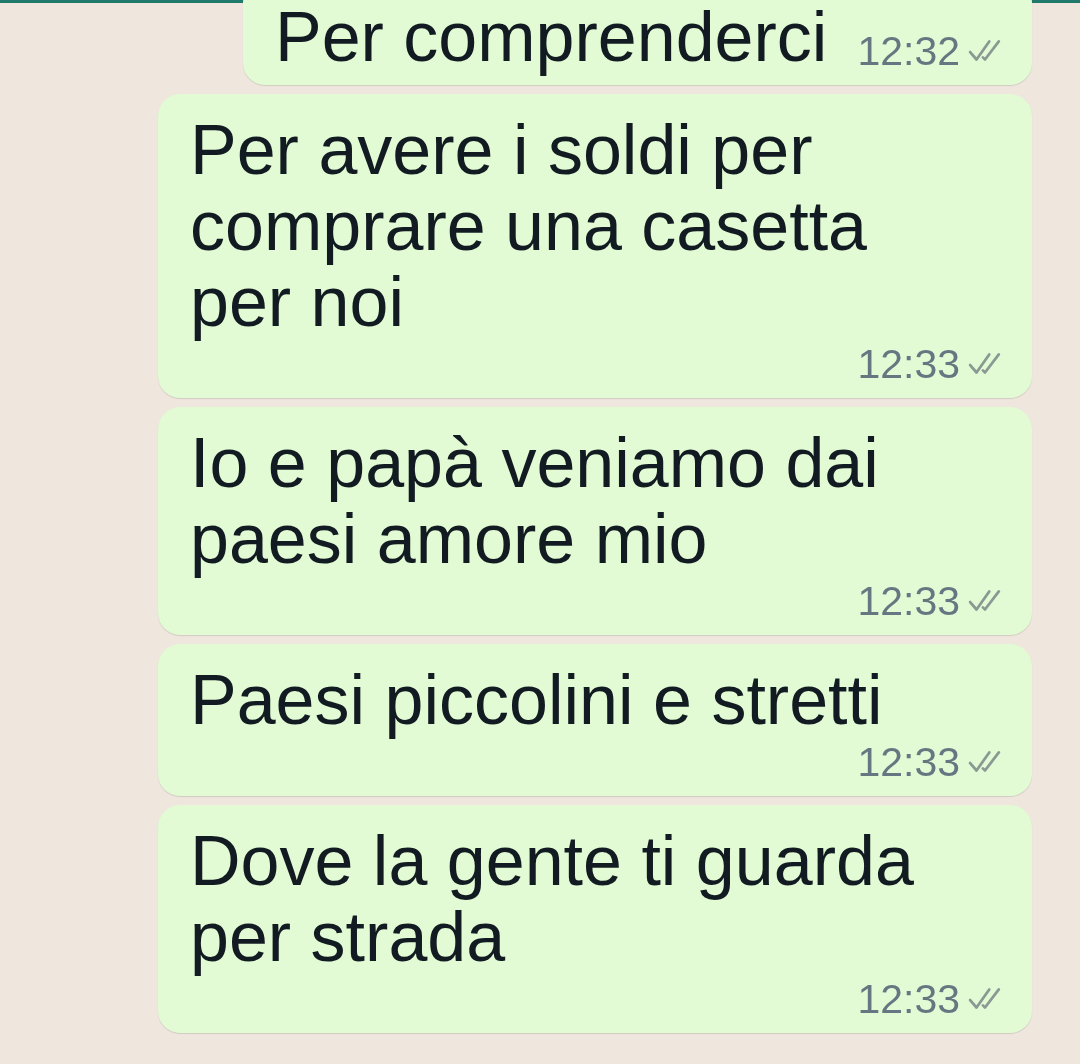 The image size is (1080, 1064). I want to click on message-text: Per avere i soldi per comprare una casetta per noi, so click(529, 226).